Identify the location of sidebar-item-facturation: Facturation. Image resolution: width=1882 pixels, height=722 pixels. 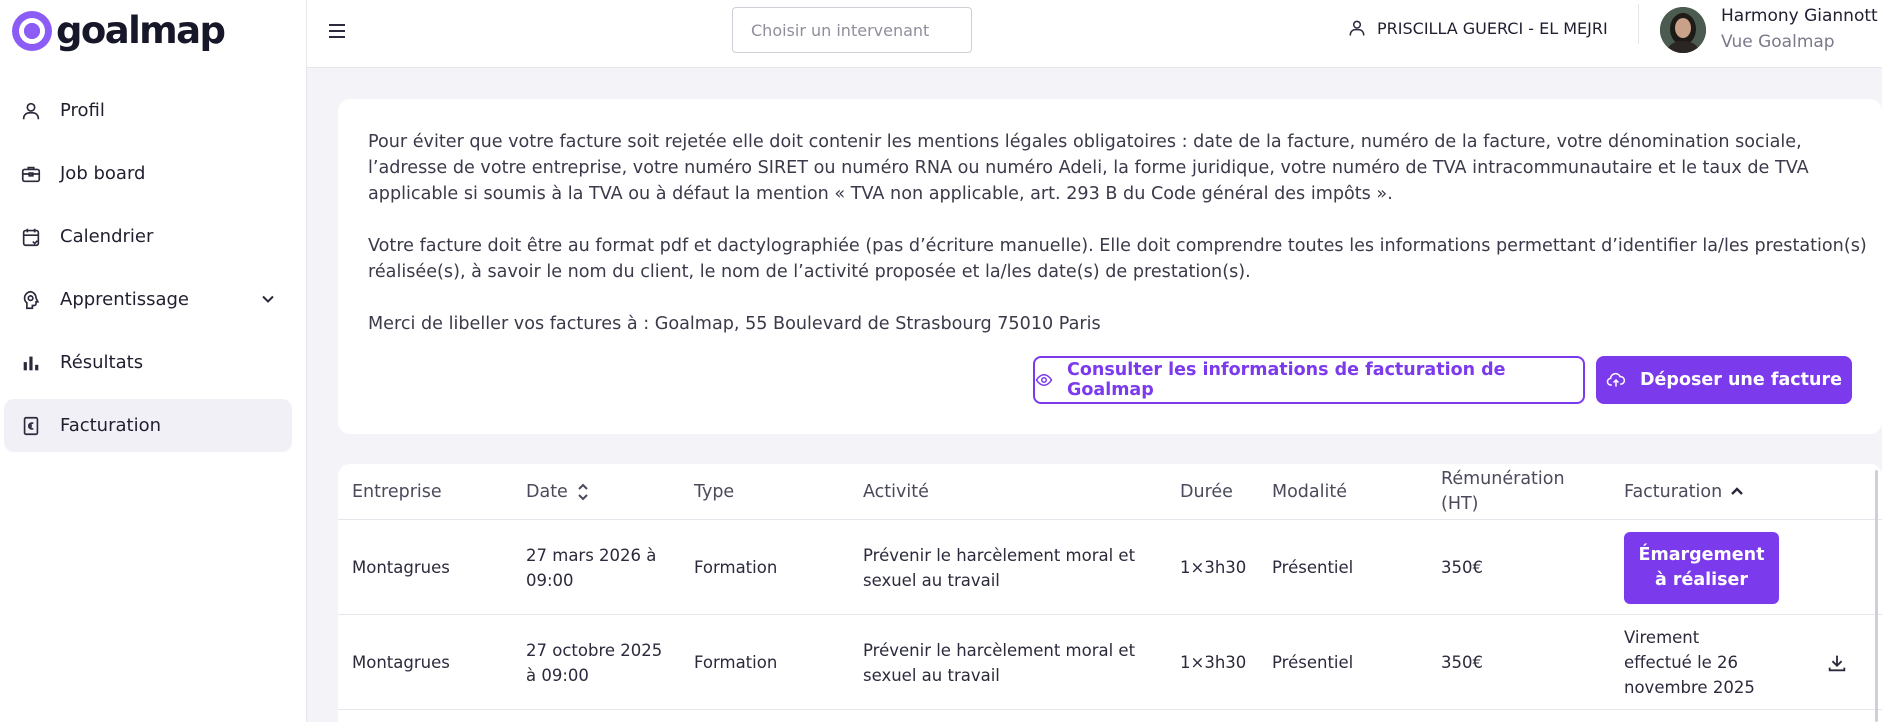
(148, 425).